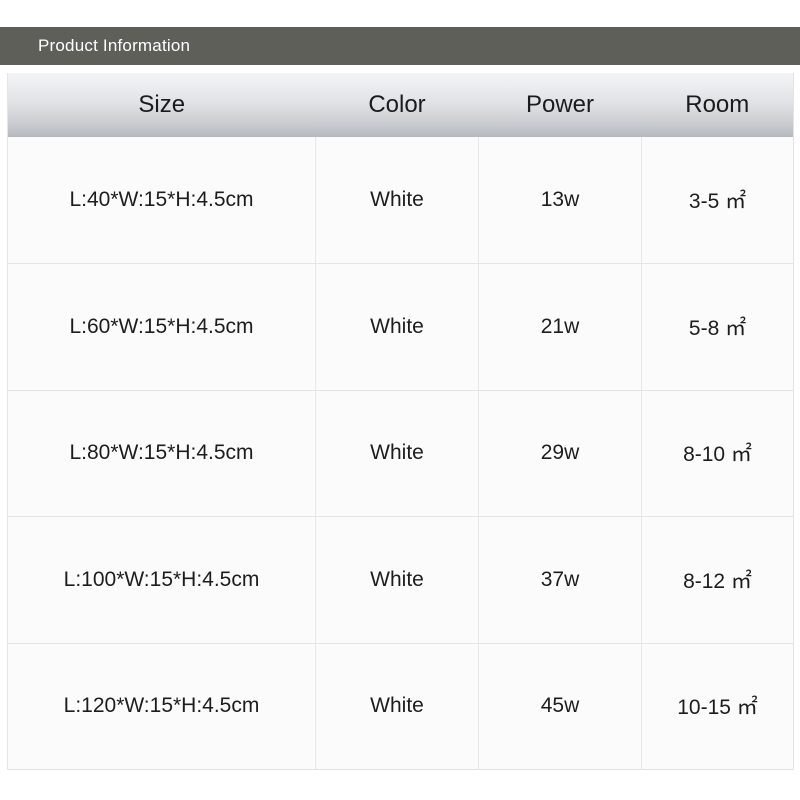 The width and height of the screenshot is (800, 800). What do you see at coordinates (560, 580) in the screenshot?
I see `cell-power: 37w` at bounding box center [560, 580].